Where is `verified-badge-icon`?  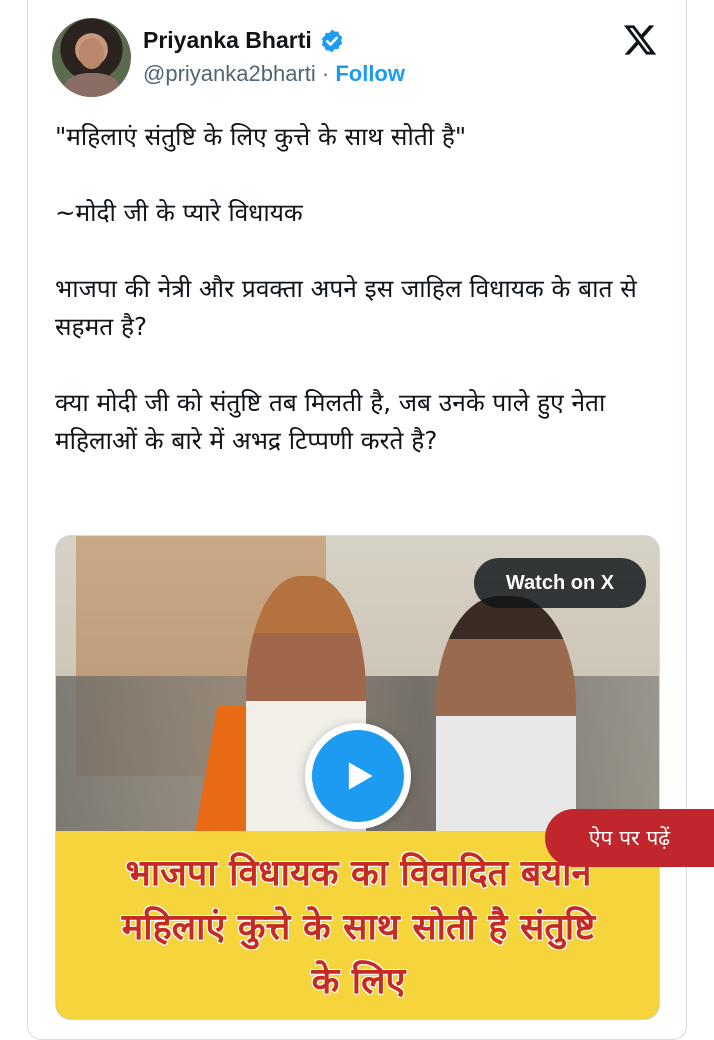
verified-badge-icon is located at coordinates (331, 40).